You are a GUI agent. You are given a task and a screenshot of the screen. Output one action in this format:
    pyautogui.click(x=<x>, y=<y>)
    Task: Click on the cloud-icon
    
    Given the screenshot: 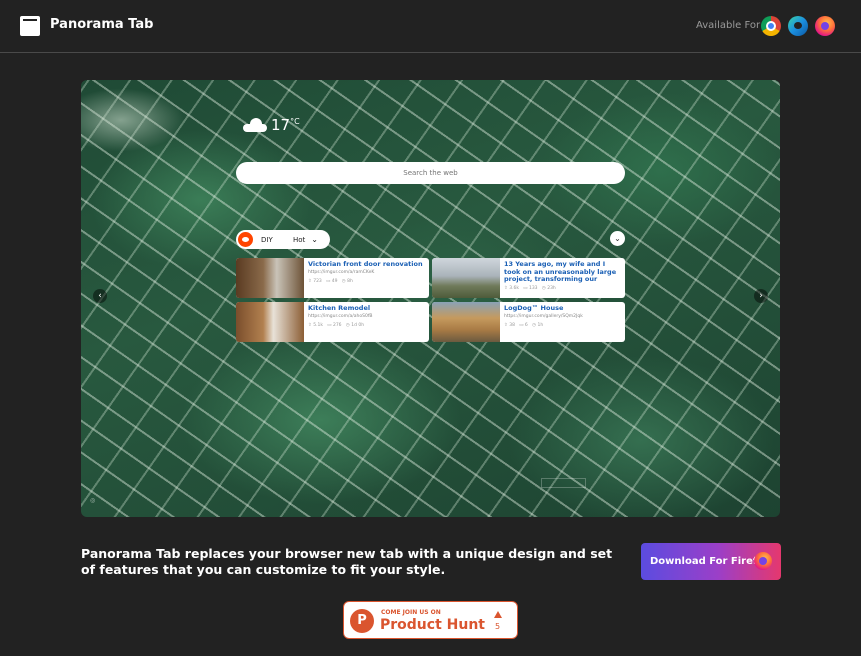 What is the action you would take?
    pyautogui.click(x=255, y=125)
    